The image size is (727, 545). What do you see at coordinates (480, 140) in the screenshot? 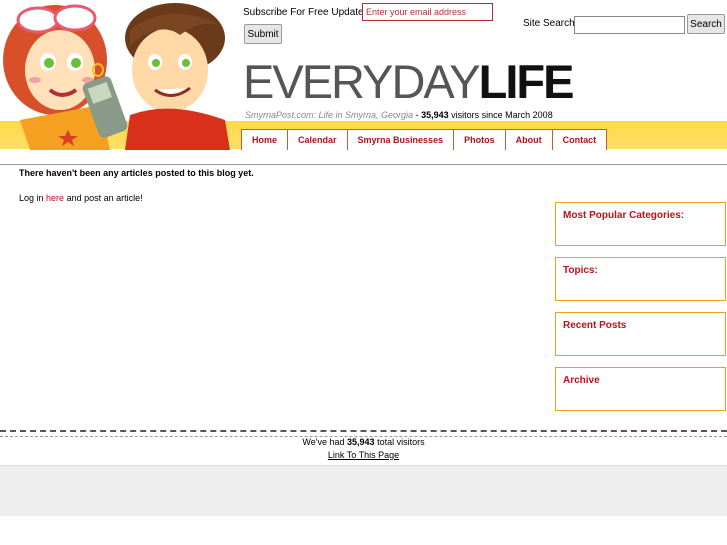
I see `nav-item-photos: Photos` at bounding box center [480, 140].